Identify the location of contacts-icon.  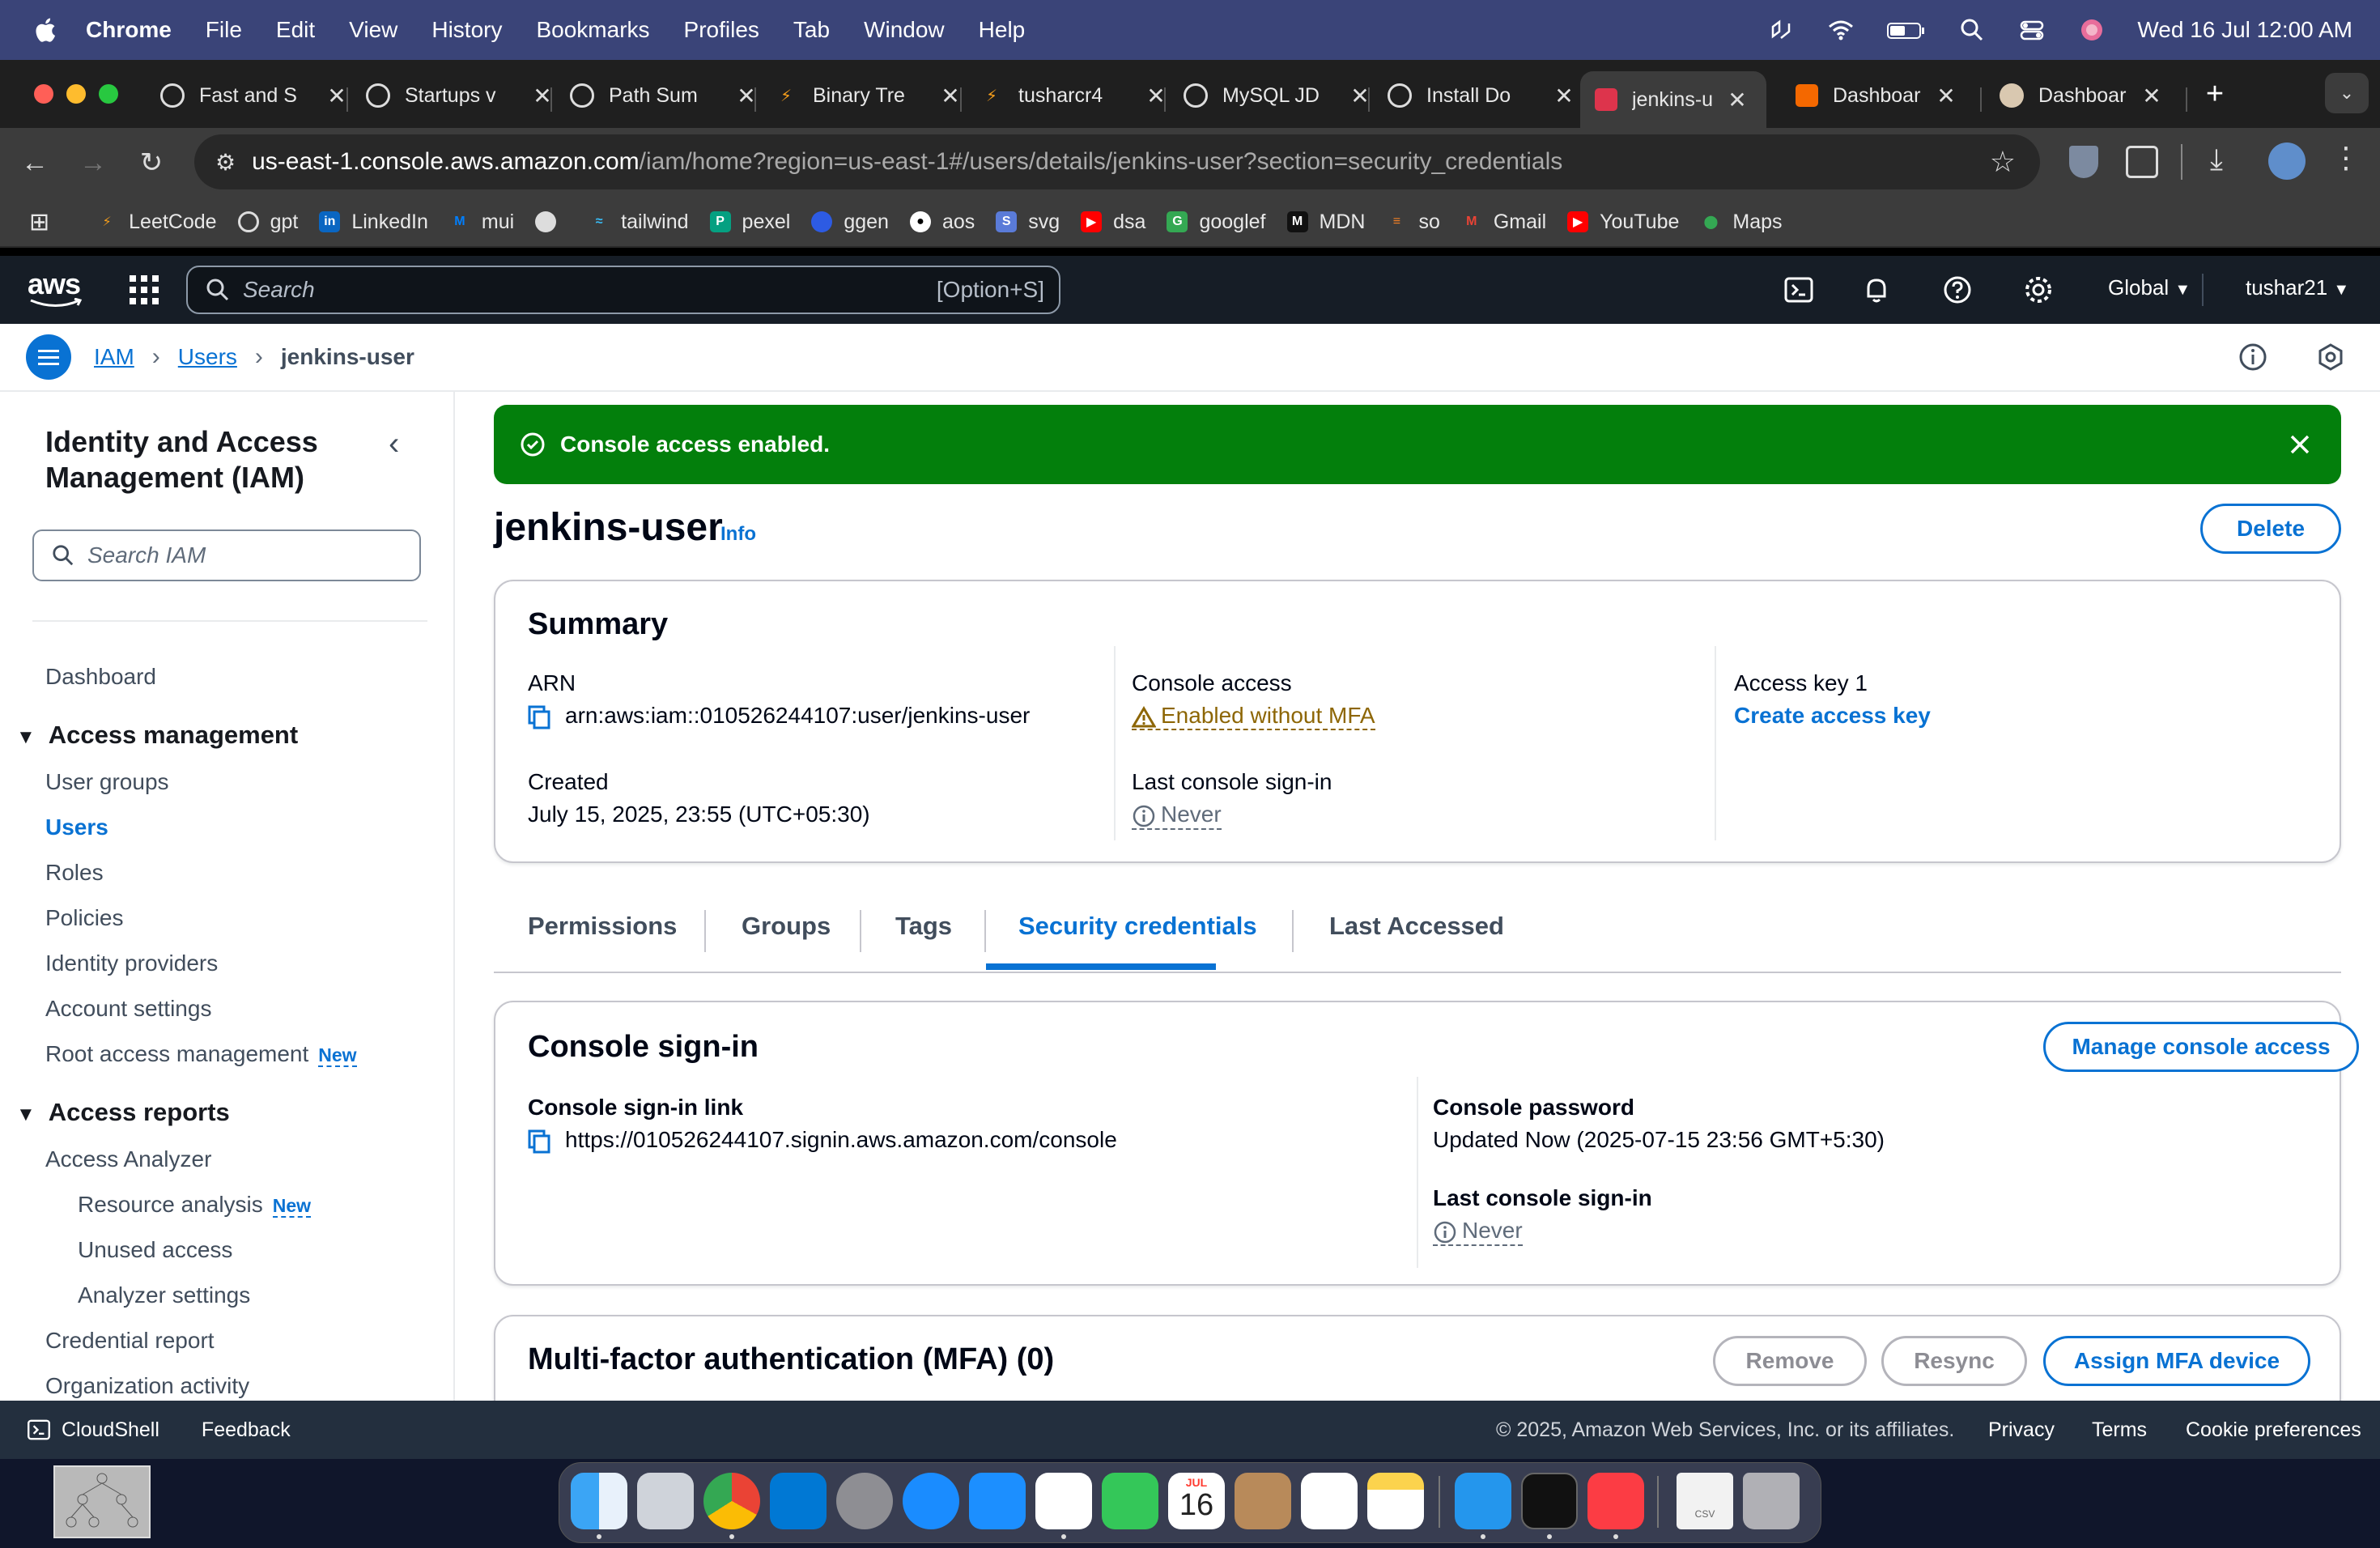
(1263, 1501).